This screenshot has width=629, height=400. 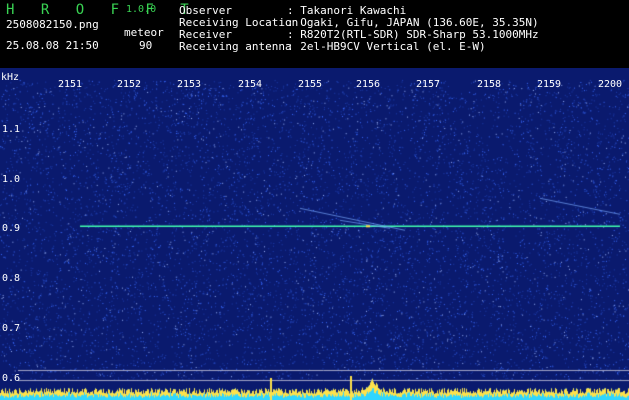 I want to click on app-name: H R O F F T, so click(x=102, y=10).